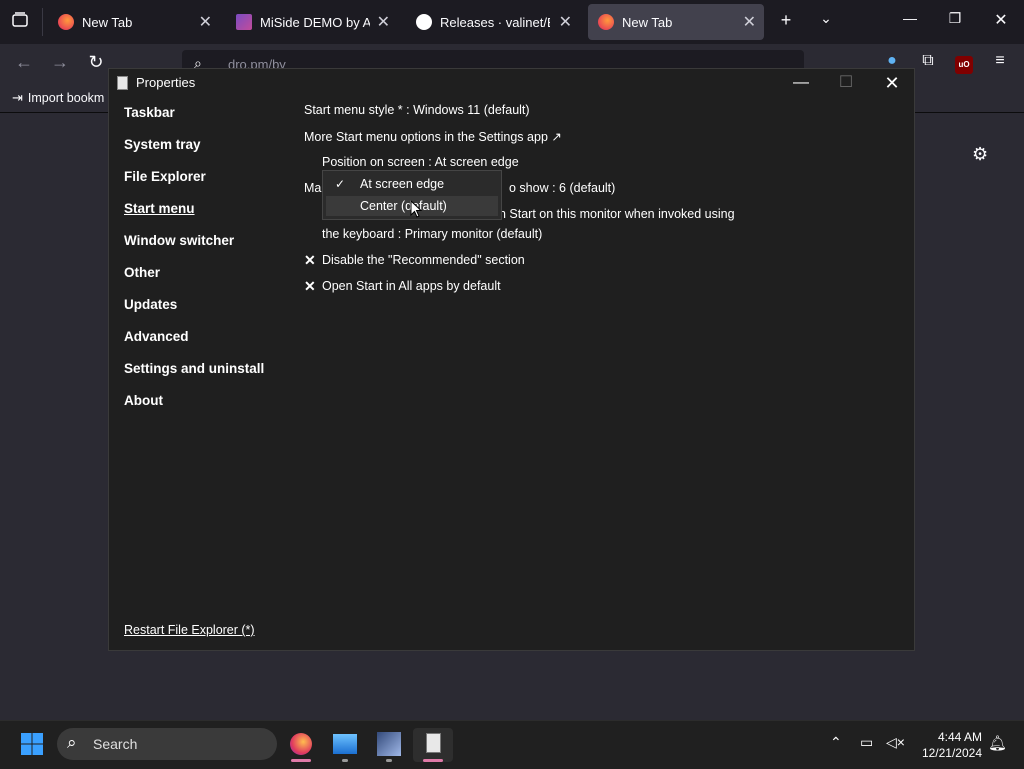 This screenshot has height=769, width=1024. I want to click on network-icon: ▭, so click(866, 742).